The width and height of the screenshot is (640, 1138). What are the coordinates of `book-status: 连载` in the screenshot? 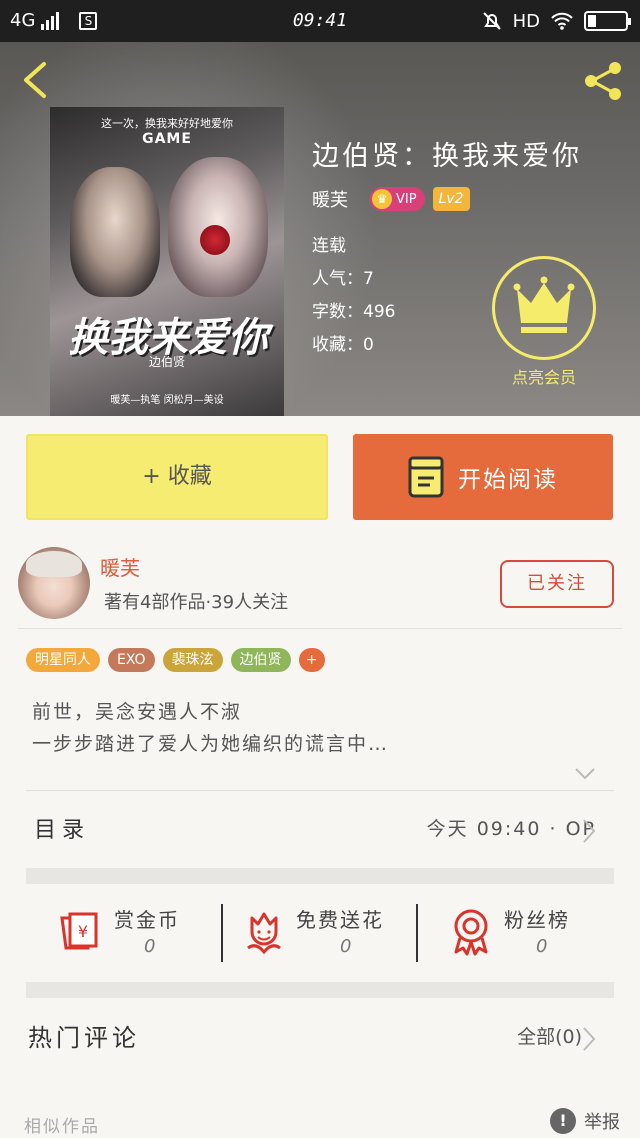 It's located at (329, 246).